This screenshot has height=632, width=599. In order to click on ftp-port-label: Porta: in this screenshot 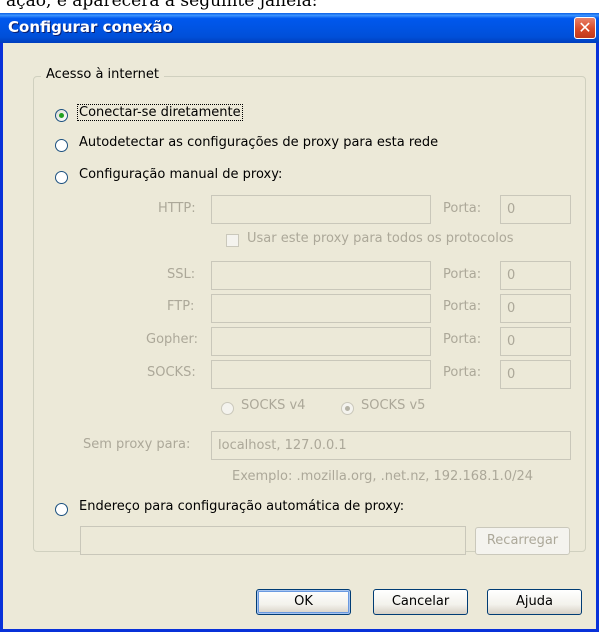, I will do `click(462, 306)`.